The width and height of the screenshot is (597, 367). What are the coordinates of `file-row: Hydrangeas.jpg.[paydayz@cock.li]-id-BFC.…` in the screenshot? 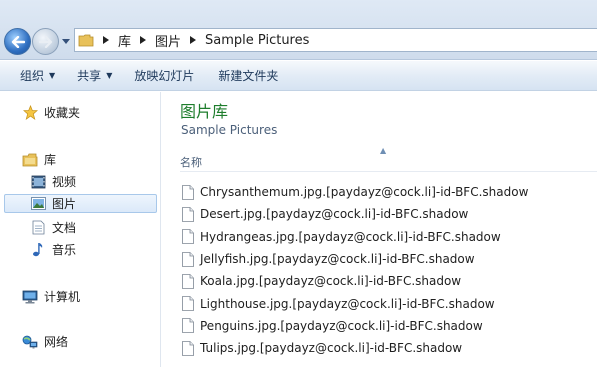 It's located at (355, 237).